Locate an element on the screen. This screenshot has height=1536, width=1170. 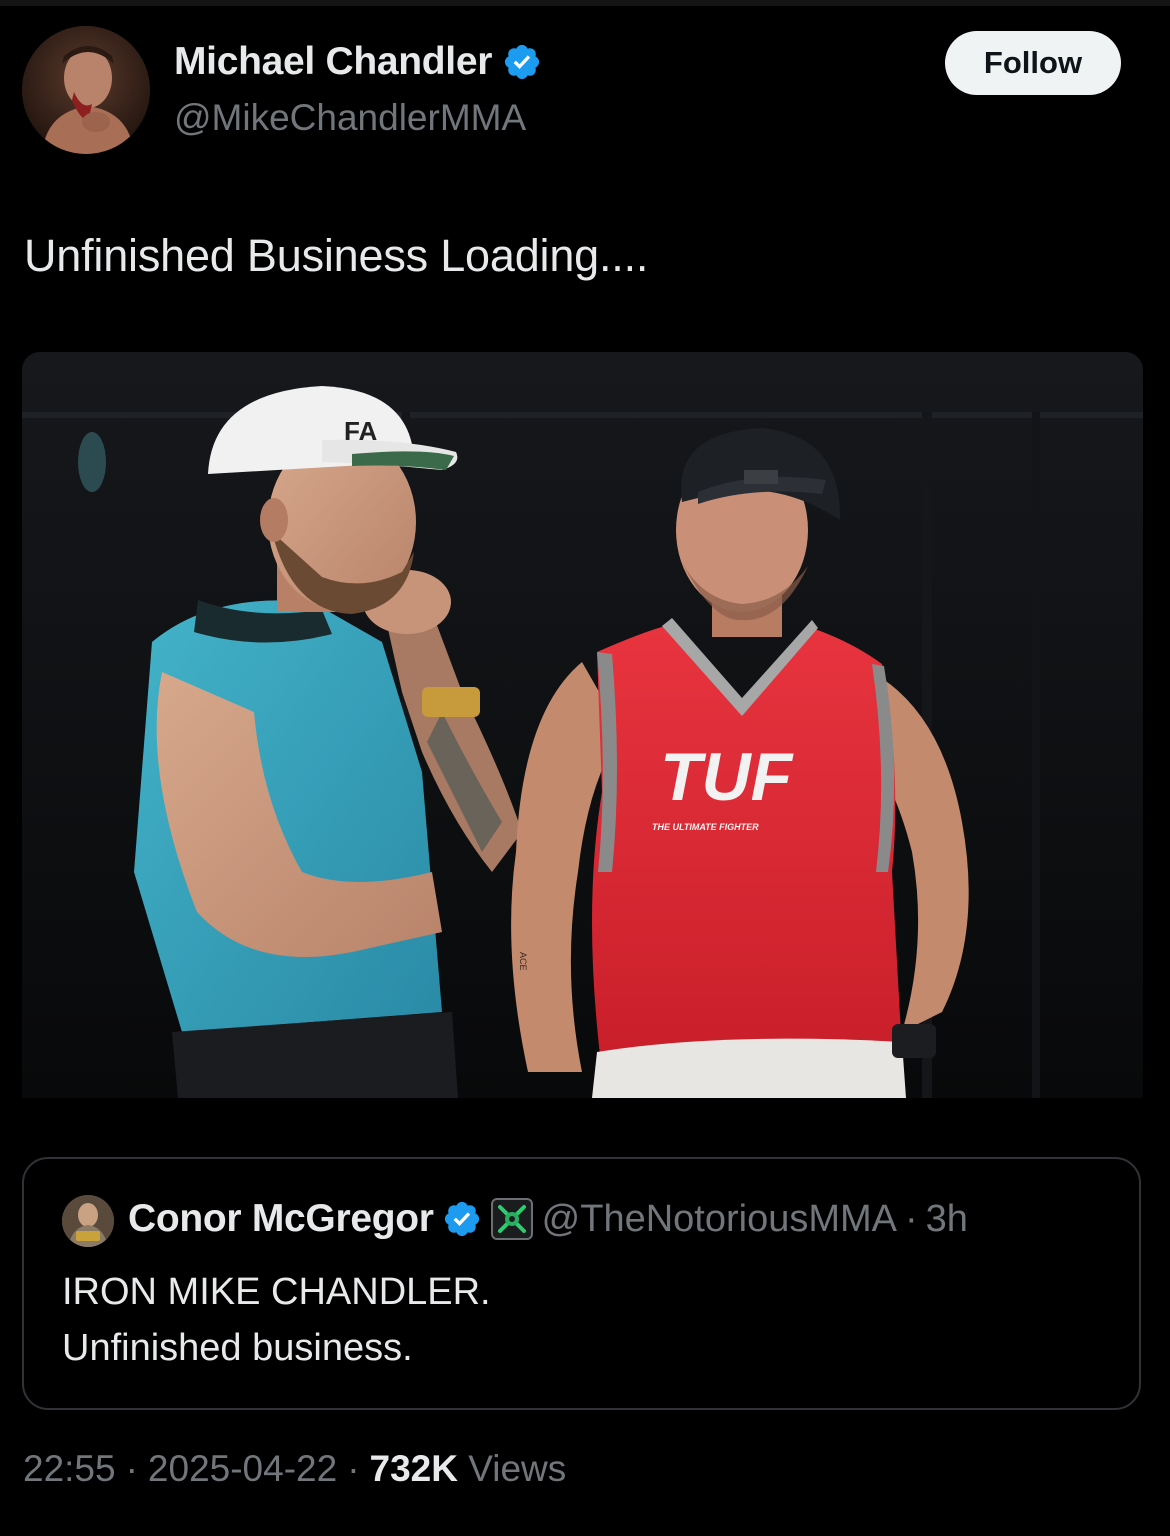
shirt-logo: TUF is located at coordinates (727, 777).